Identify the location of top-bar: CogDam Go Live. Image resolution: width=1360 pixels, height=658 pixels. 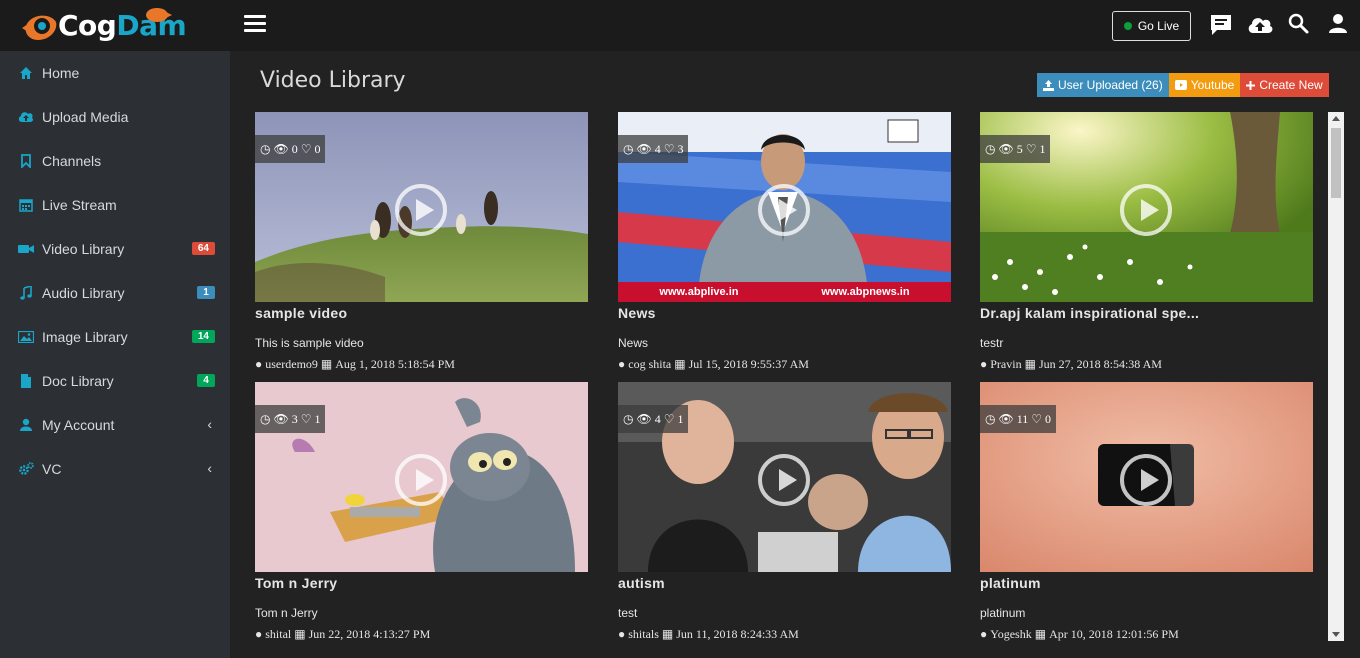
(680, 25).